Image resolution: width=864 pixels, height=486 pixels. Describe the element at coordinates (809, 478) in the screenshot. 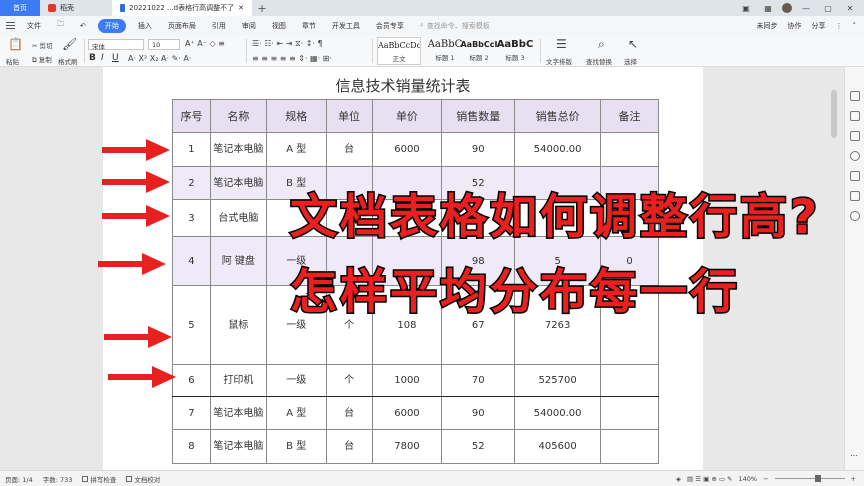

I see `zoom-slider` at that location.